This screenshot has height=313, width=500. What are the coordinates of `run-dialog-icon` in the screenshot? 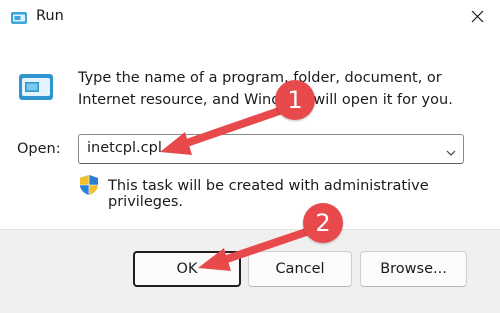 It's located at (37, 88).